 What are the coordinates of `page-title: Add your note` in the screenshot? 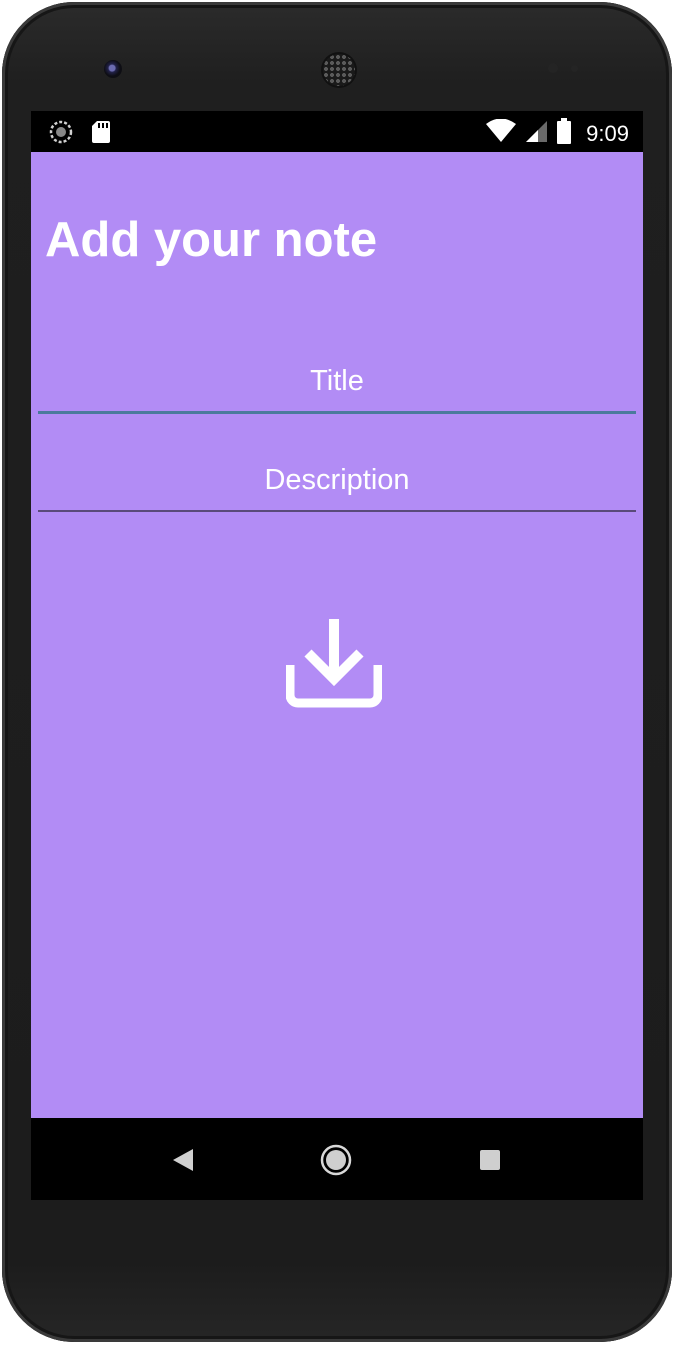 It's located at (211, 240).